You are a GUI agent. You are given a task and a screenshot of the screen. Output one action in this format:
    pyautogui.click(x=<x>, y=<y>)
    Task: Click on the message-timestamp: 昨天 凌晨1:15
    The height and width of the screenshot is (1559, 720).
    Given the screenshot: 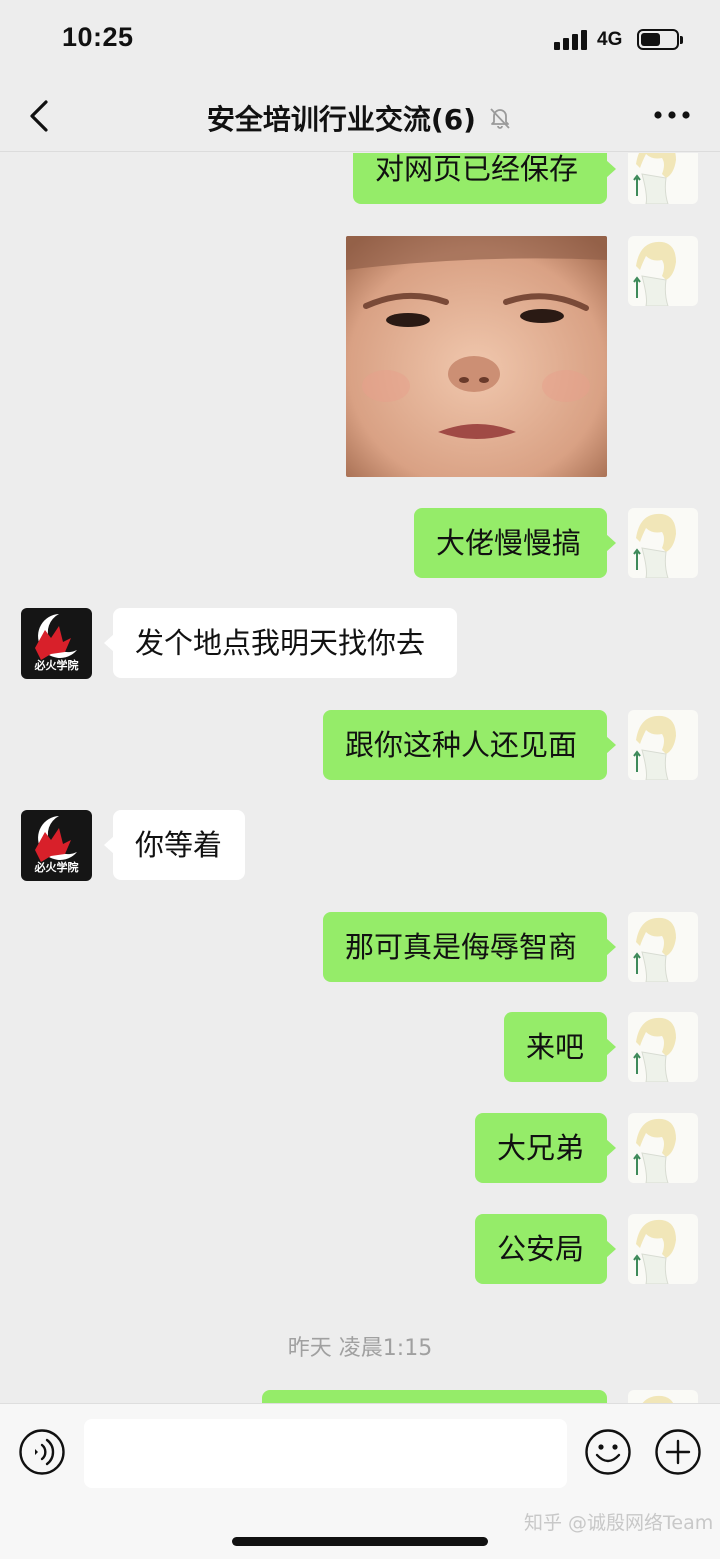 What is the action you would take?
    pyautogui.click(x=360, y=1348)
    